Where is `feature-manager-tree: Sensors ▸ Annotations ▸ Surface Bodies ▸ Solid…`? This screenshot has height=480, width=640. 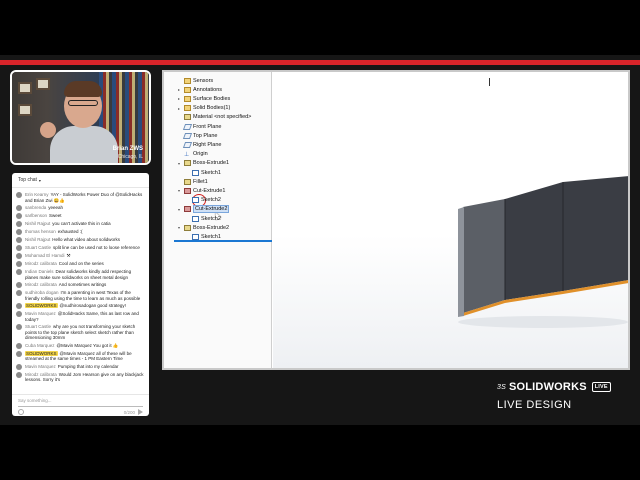 feature-manager-tree: Sensors ▸ Annotations ▸ Surface Bodies ▸ Solid… is located at coordinates (218, 220).